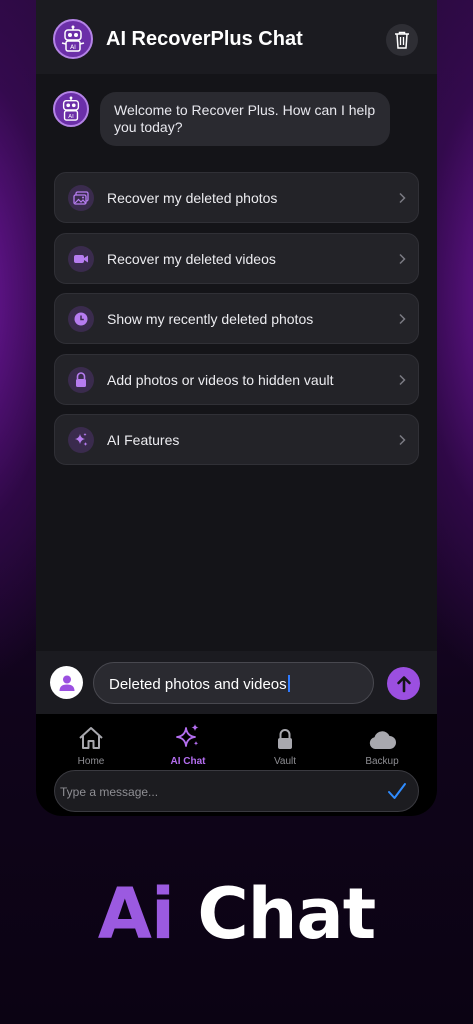 This screenshot has width=473, height=1024. What do you see at coordinates (382, 761) in the screenshot?
I see `tab-backup-label: Backup` at bounding box center [382, 761].